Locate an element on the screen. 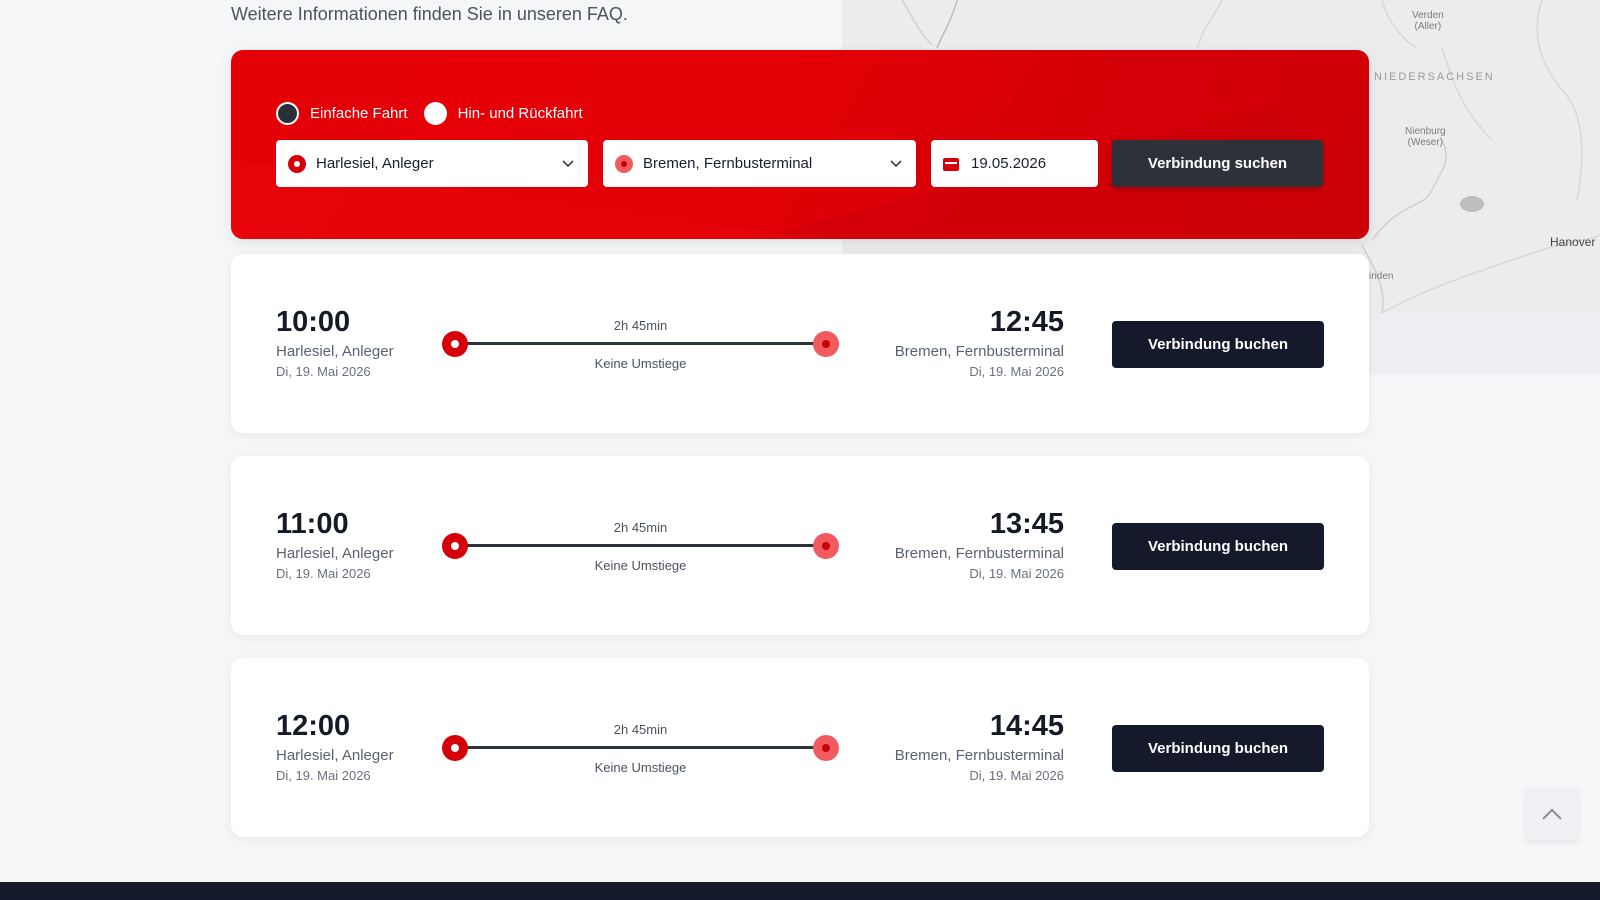 Image resolution: width=1600 pixels, height=900 pixels. departure-time: 12:00 is located at coordinates (313, 726).